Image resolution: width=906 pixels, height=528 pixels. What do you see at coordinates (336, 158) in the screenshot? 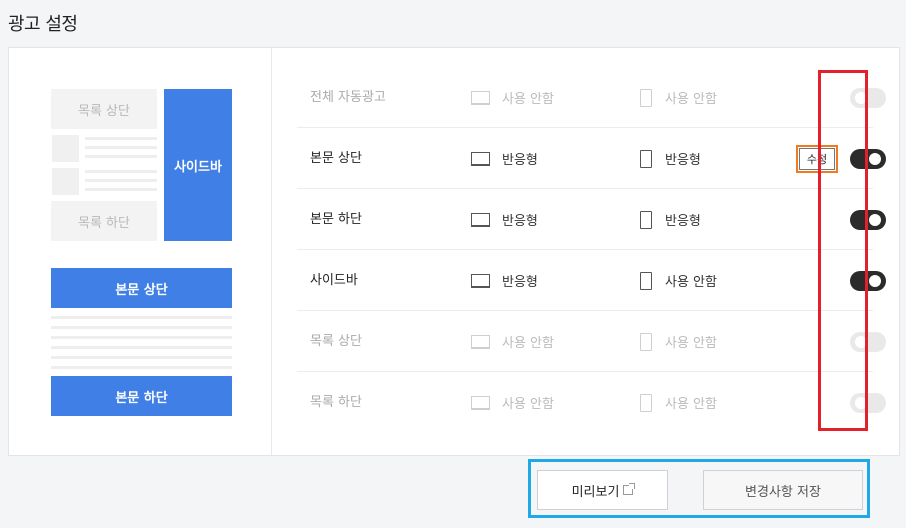
I see `row-name: 본문 상단` at bounding box center [336, 158].